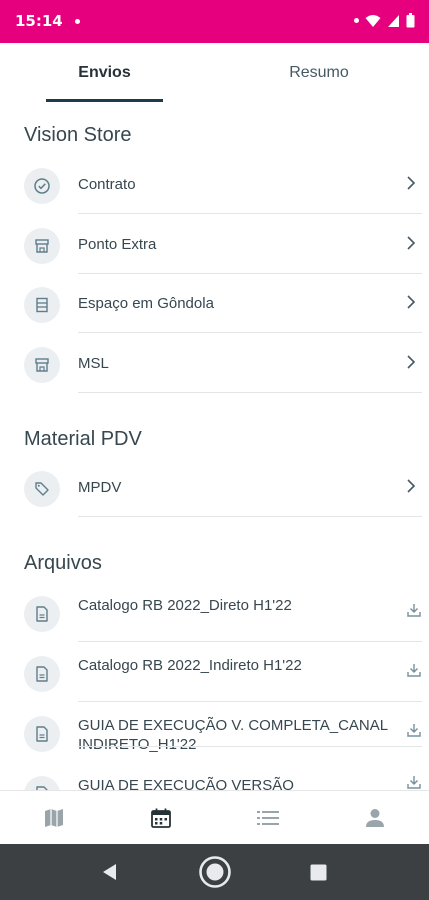 This screenshot has height=900, width=429. What do you see at coordinates (100, 487) in the screenshot?
I see `list-item-label: MPDV` at bounding box center [100, 487].